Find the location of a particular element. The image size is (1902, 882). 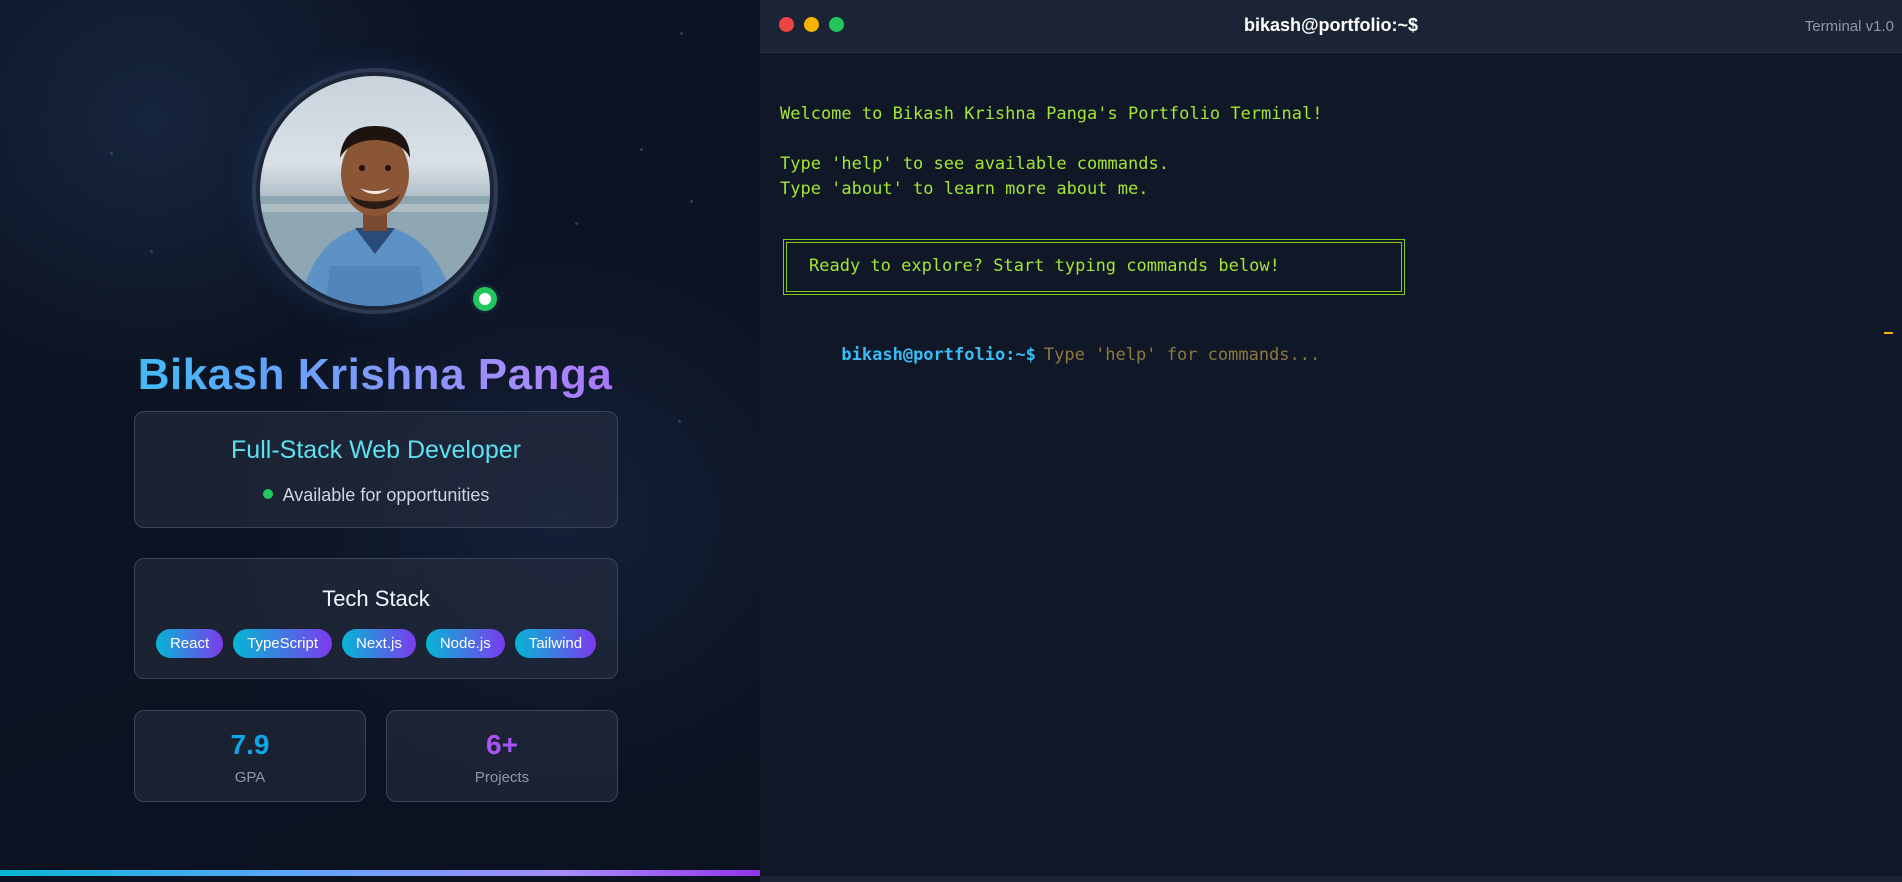

tech-chip-tailwind: Tailwind is located at coordinates (555, 643).